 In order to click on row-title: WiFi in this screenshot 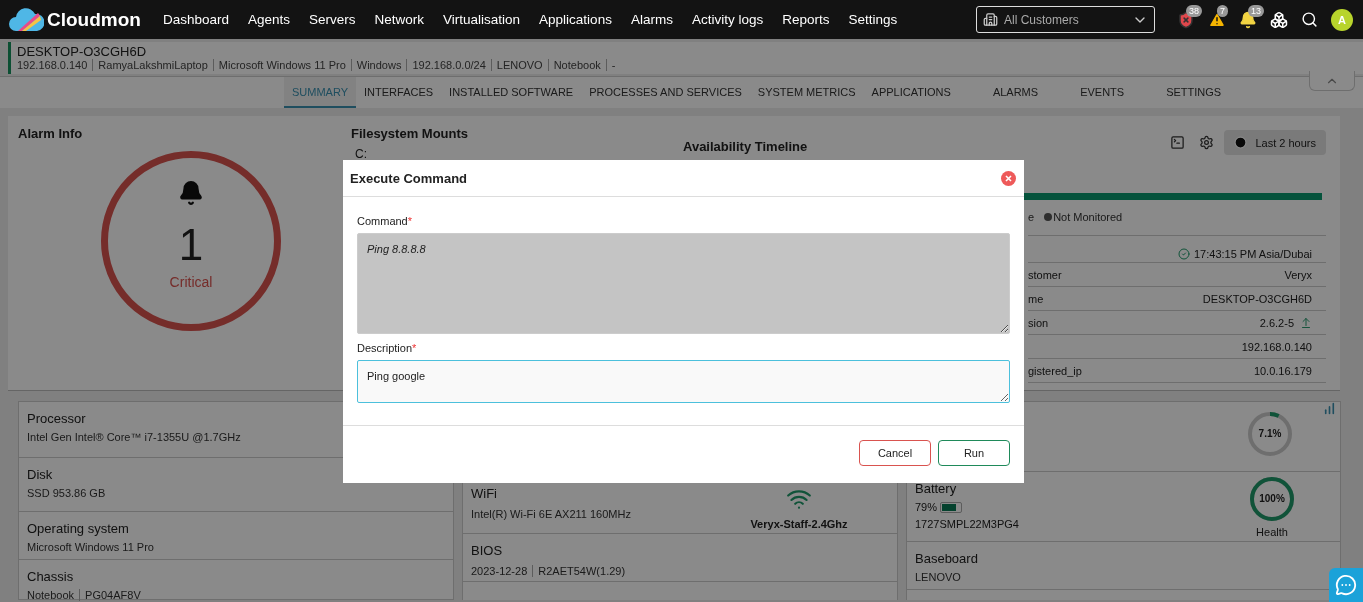, I will do `click(484, 493)`.